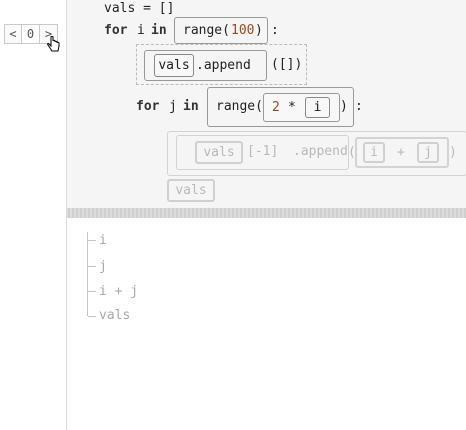 This screenshot has width=466, height=430. What do you see at coordinates (13, 34) in the screenshot?
I see `prev-step-button: <` at bounding box center [13, 34].